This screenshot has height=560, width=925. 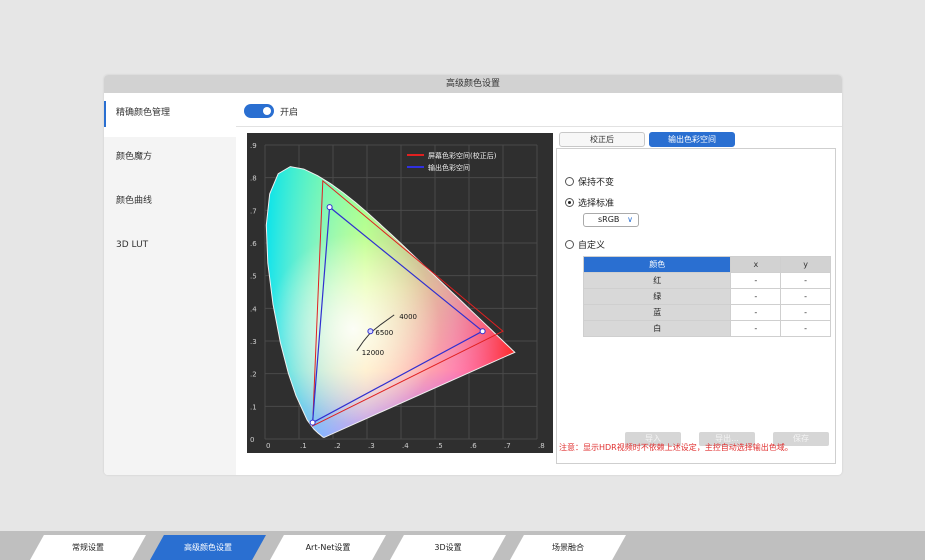 What do you see at coordinates (328, 547) in the screenshot?
I see `tab-artnet-settings: Art-Net设置` at bounding box center [328, 547].